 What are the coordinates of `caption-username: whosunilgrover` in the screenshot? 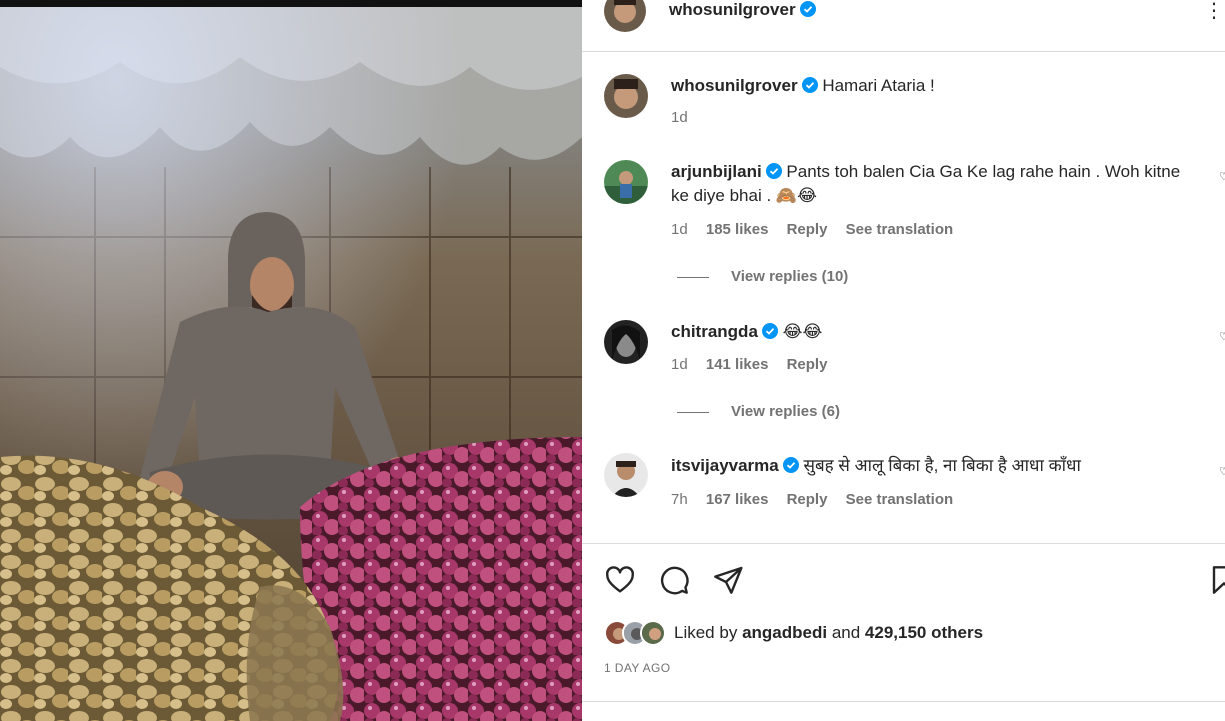 It's located at (734, 85).